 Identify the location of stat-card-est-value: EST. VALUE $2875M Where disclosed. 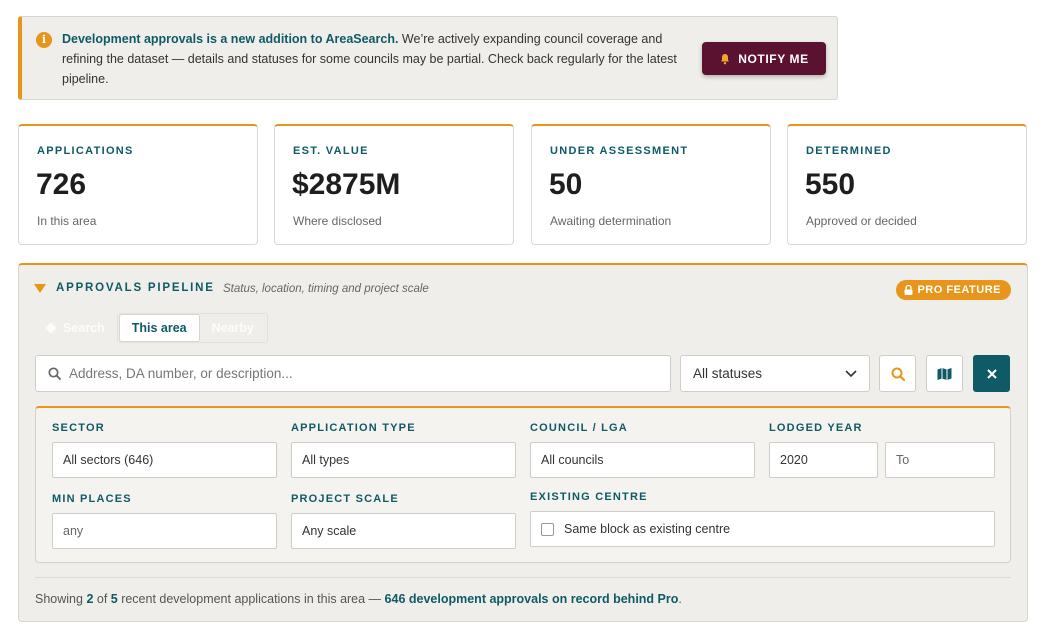
(394, 184).